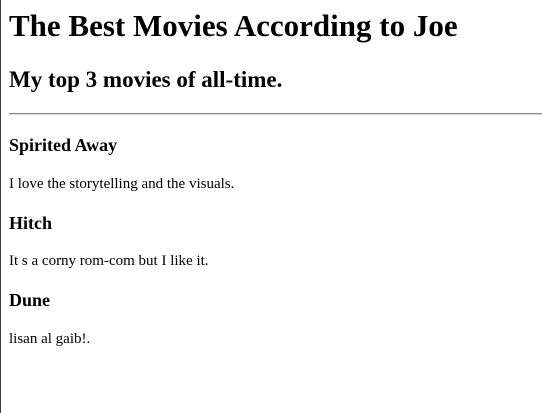 The height and width of the screenshot is (413, 542). I want to click on window-left-edge, so click(0, 206).